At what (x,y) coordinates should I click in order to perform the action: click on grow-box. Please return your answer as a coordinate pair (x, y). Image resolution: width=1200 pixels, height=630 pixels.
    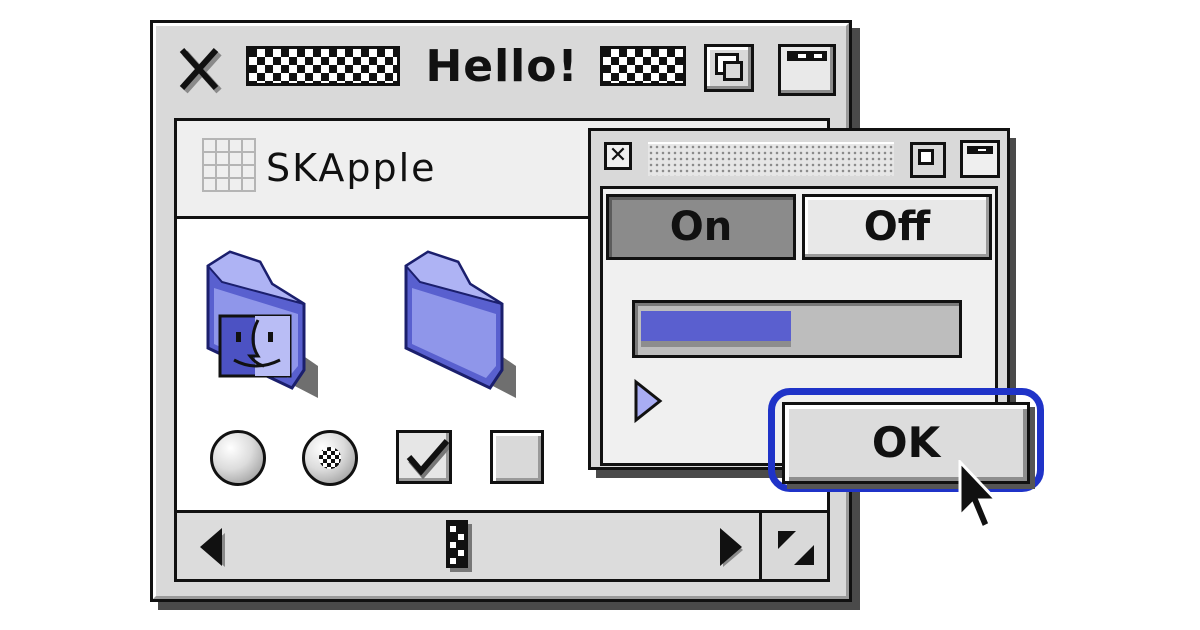
    Looking at the image, I should click on (794, 546).